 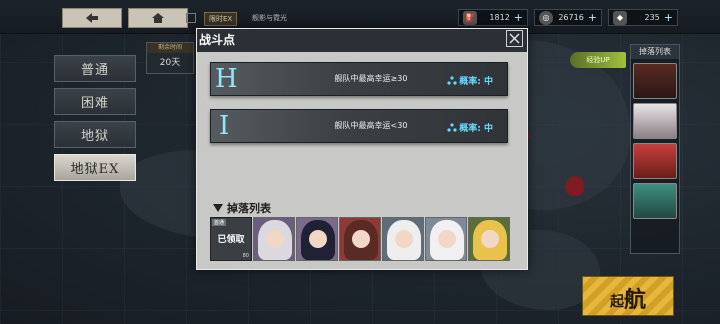 I want to click on event-tag: 限时EX, so click(x=221, y=19).